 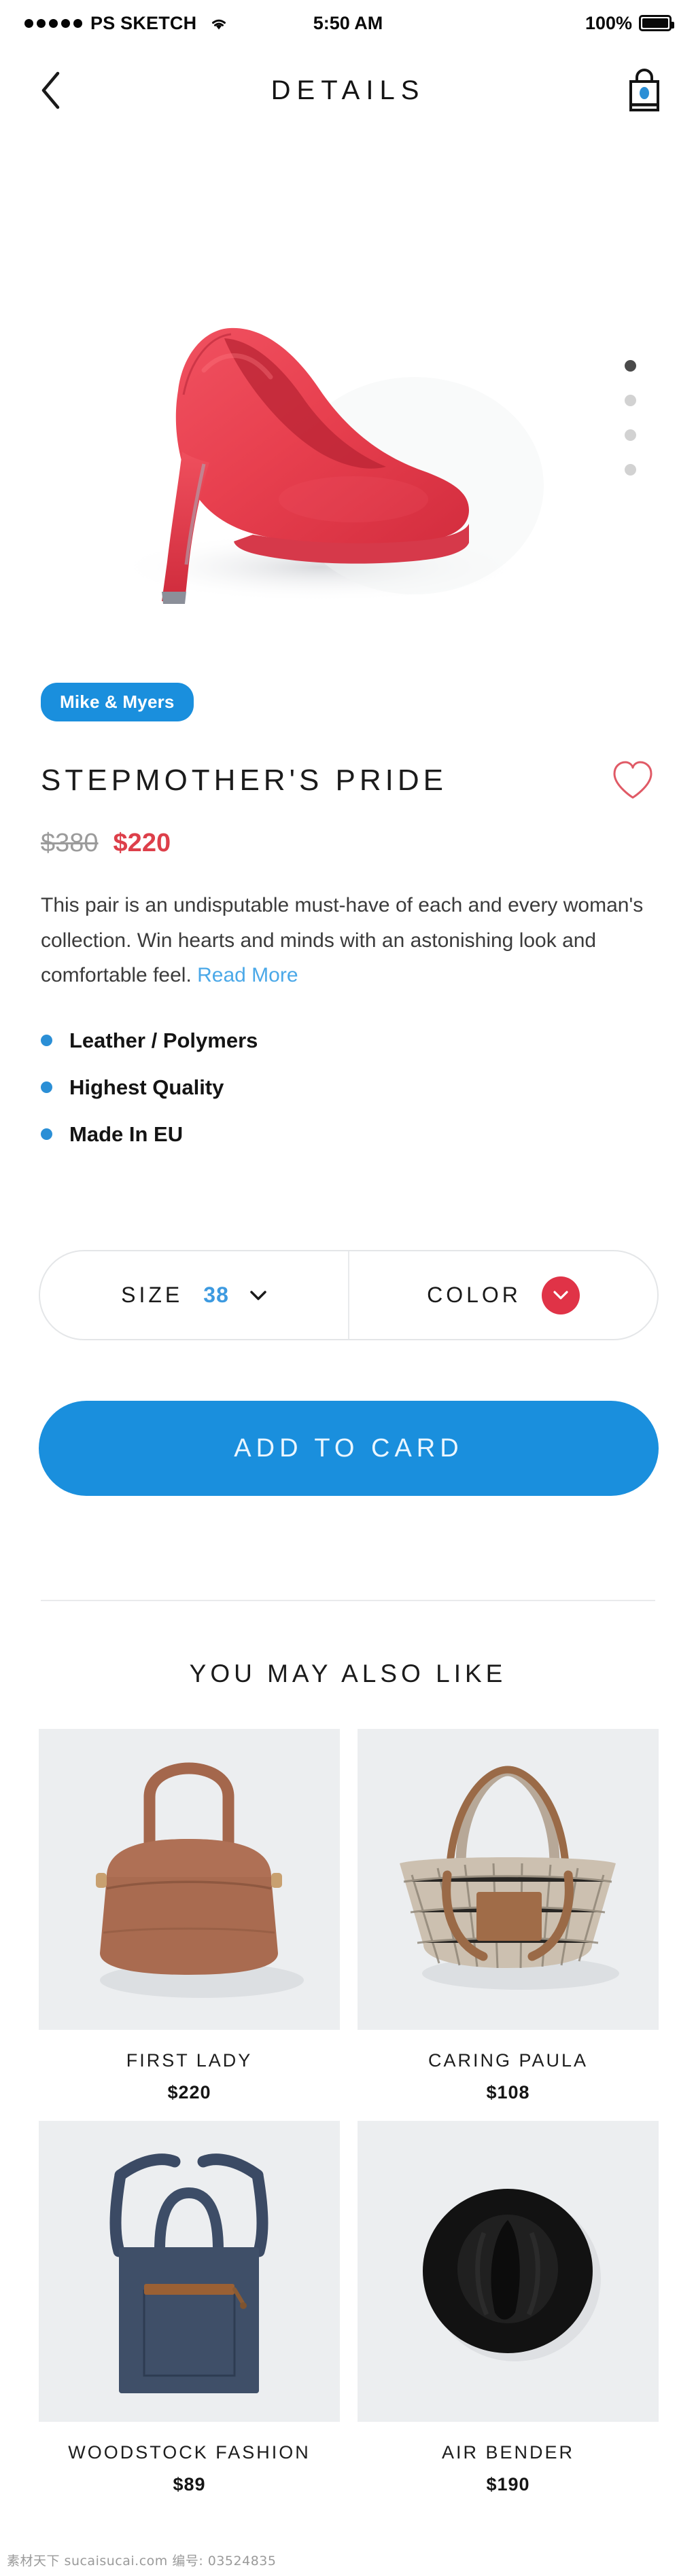 What do you see at coordinates (189, 2452) in the screenshot?
I see `product-card-name: WOODSTOCK FASHION` at bounding box center [189, 2452].